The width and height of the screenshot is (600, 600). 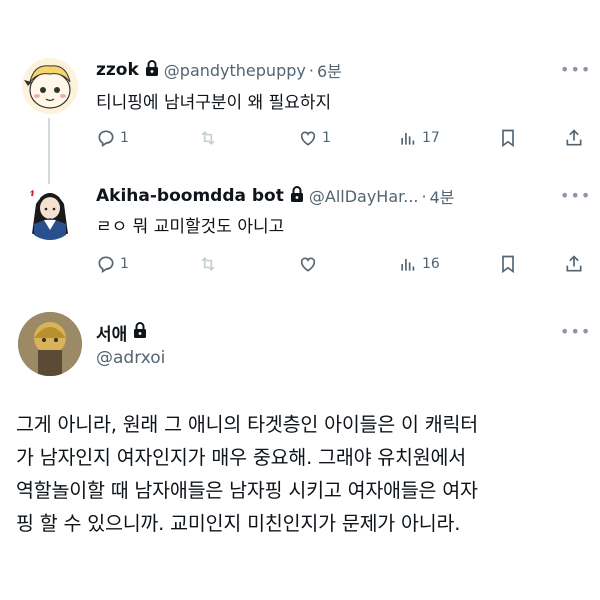 What do you see at coordinates (341, 138) in the screenshot?
I see `action-bar: 1 1 17` at bounding box center [341, 138].